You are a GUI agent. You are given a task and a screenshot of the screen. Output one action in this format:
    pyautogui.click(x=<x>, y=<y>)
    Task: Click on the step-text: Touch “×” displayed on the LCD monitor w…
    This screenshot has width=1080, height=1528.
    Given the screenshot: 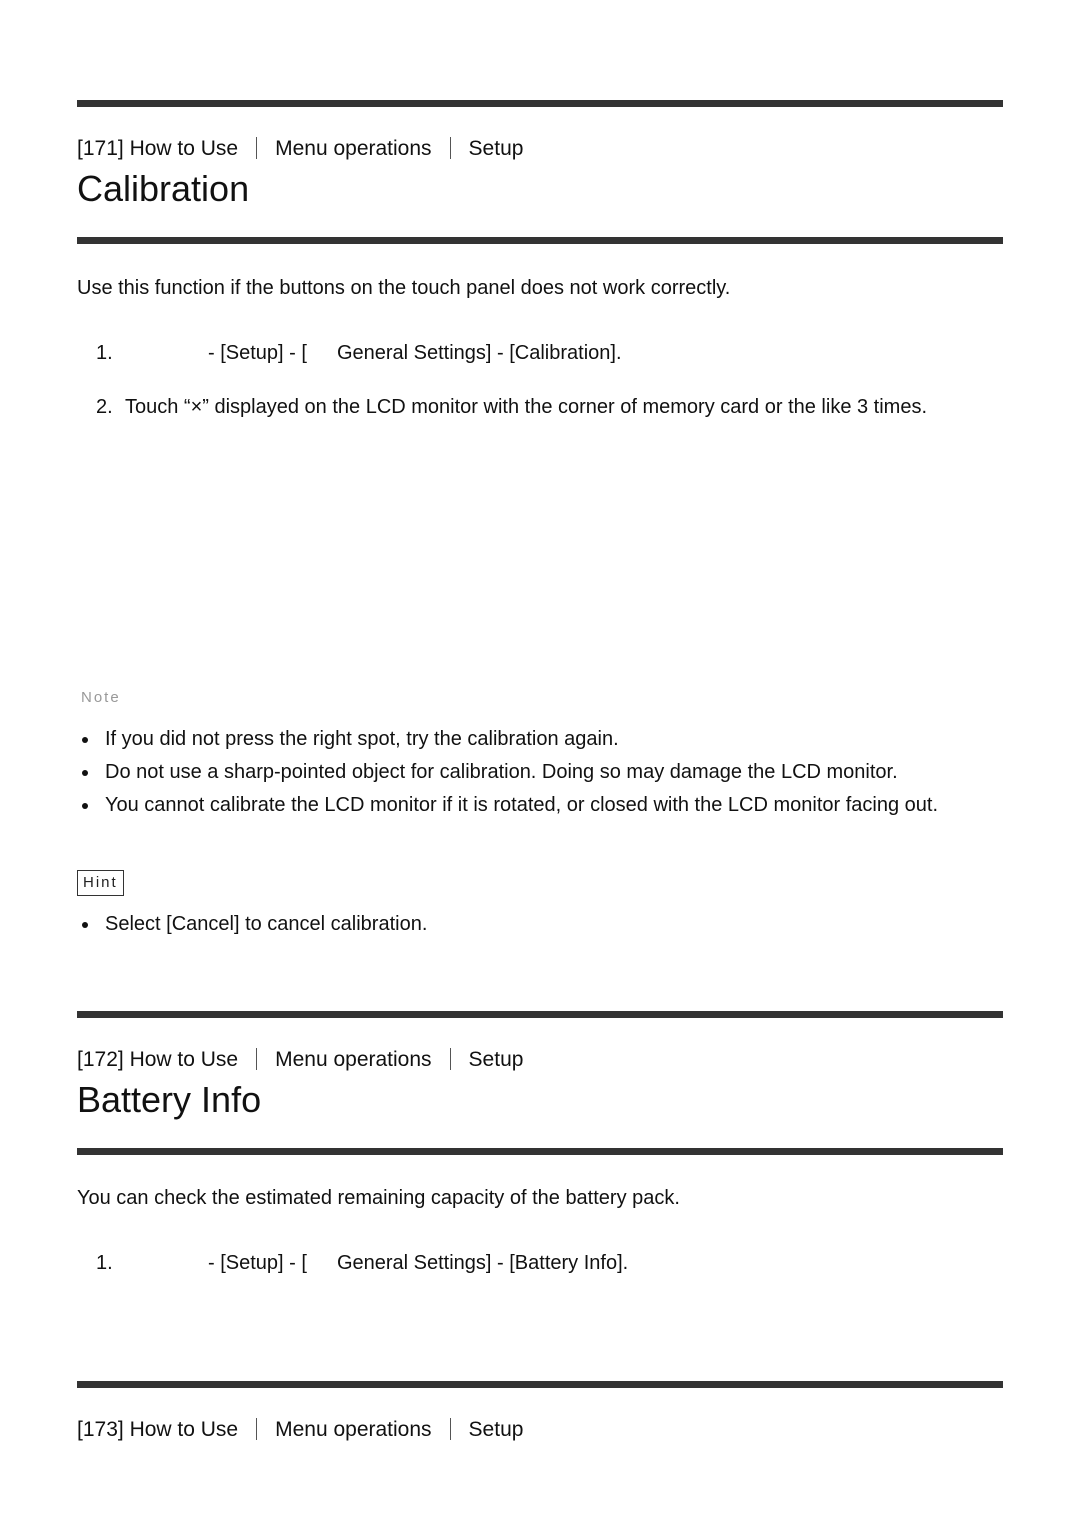 What is the action you would take?
    pyautogui.click(x=526, y=407)
    